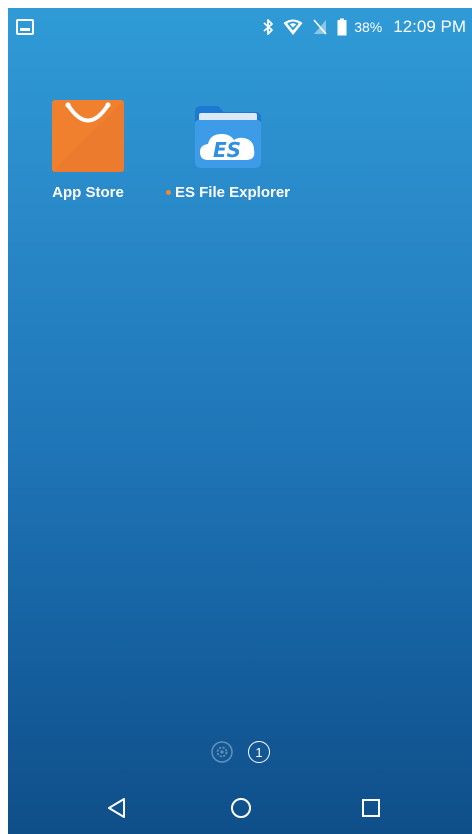 The height and width of the screenshot is (834, 472). What do you see at coordinates (259, 752) in the screenshot?
I see `page-1-indicator: 1` at bounding box center [259, 752].